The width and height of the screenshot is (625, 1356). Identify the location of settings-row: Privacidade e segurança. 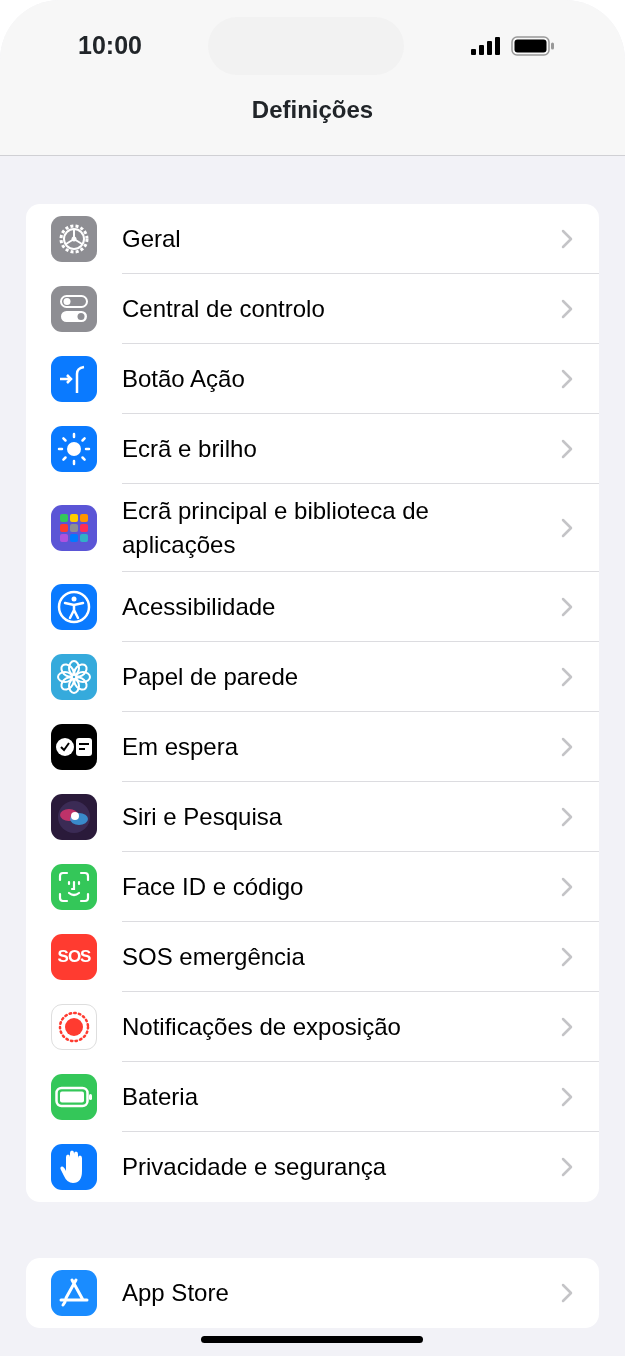
(360, 1167).